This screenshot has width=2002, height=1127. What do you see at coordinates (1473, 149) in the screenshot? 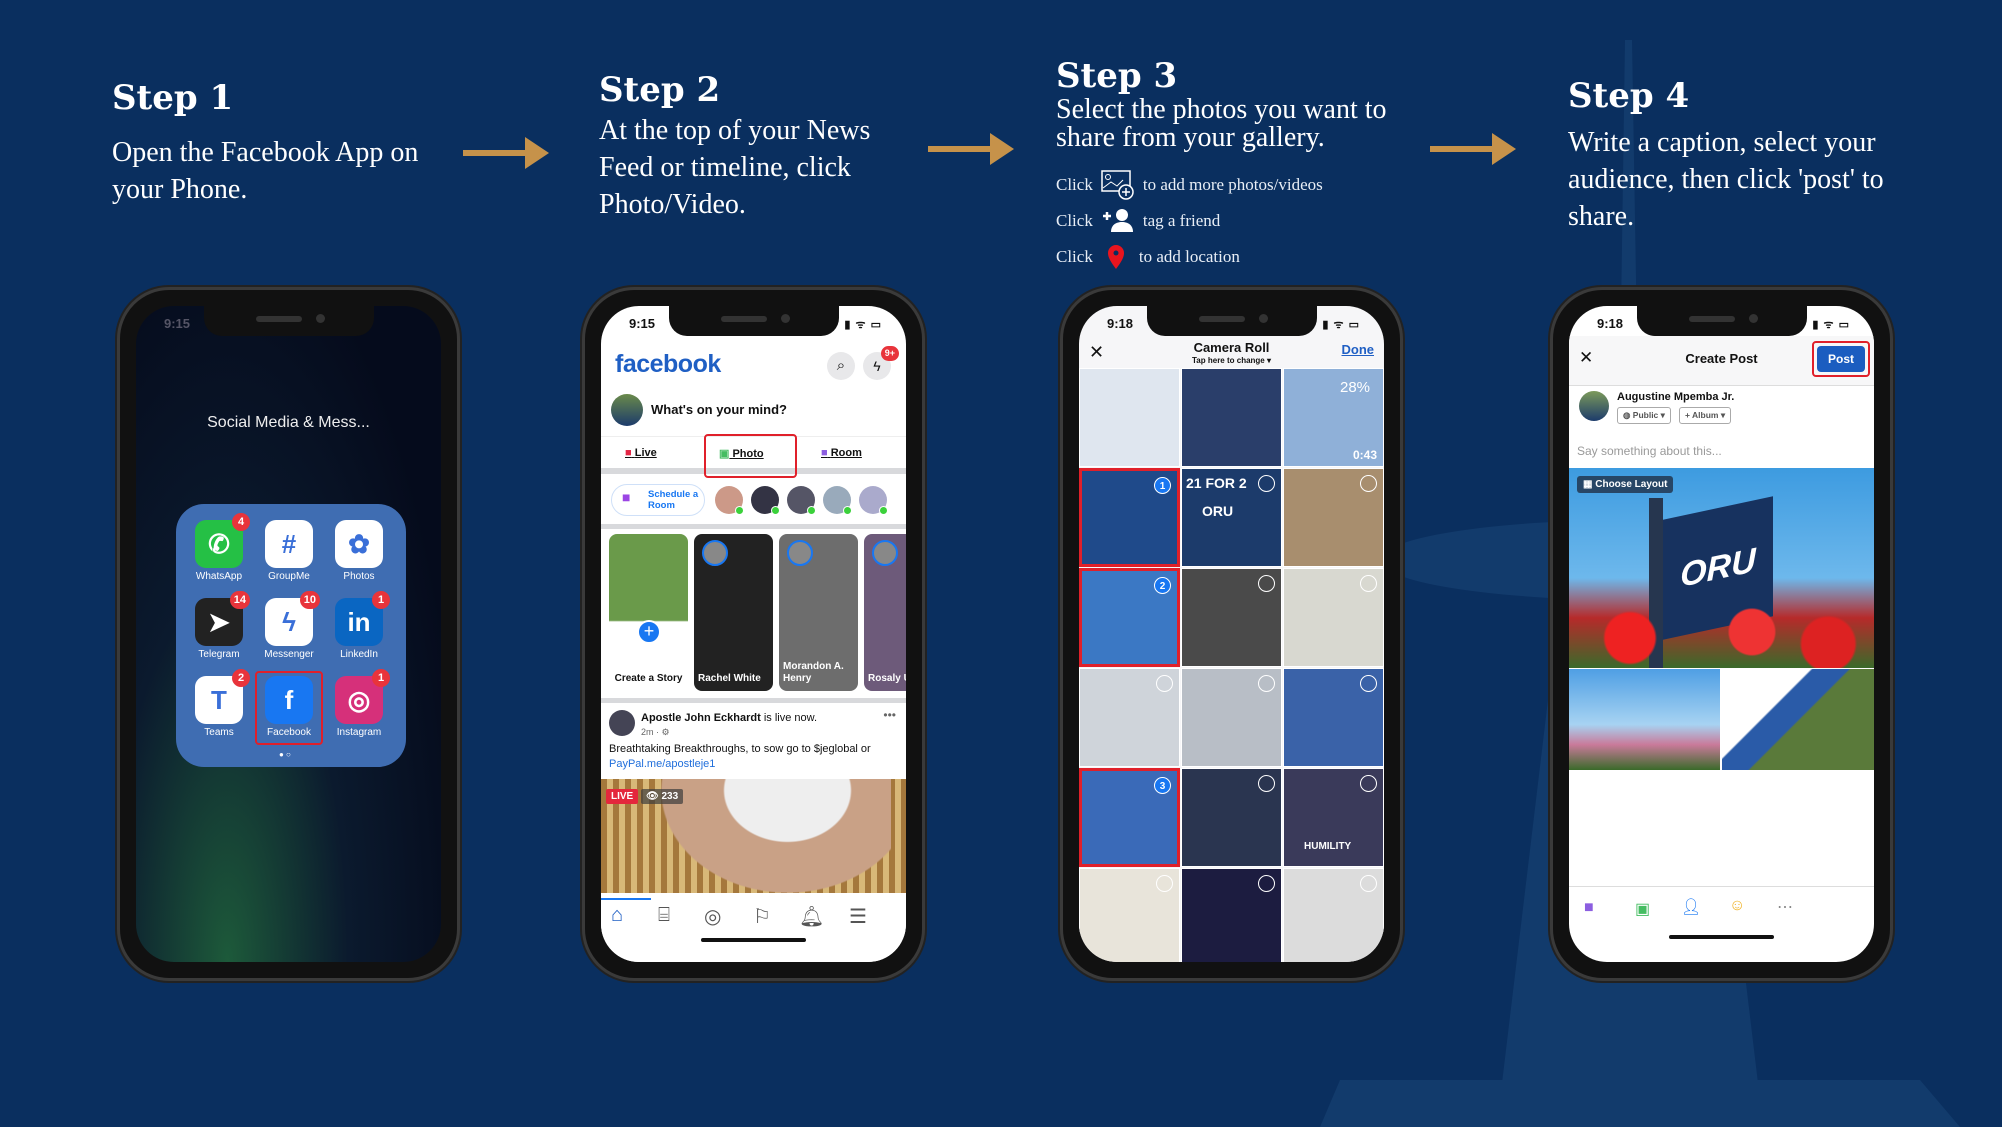
I see `arrow-right-icon` at bounding box center [1473, 149].